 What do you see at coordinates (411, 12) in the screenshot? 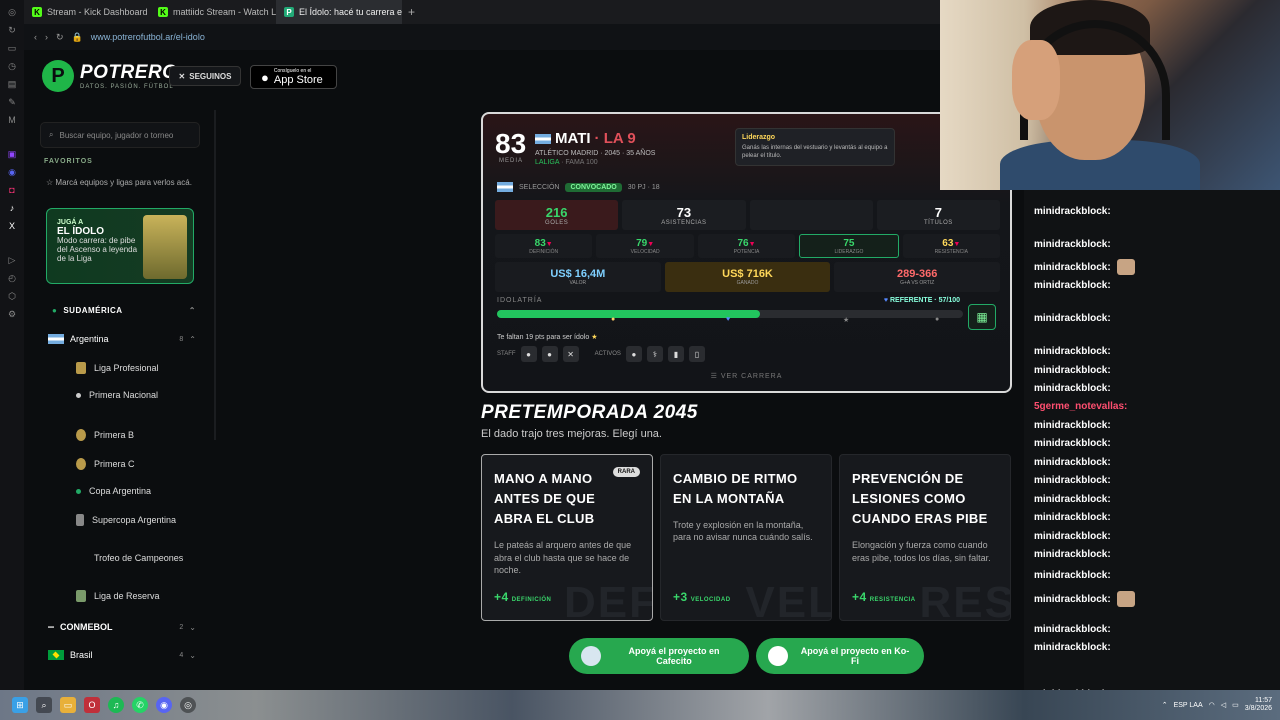
I see `new-tab-button: +` at bounding box center [411, 12].